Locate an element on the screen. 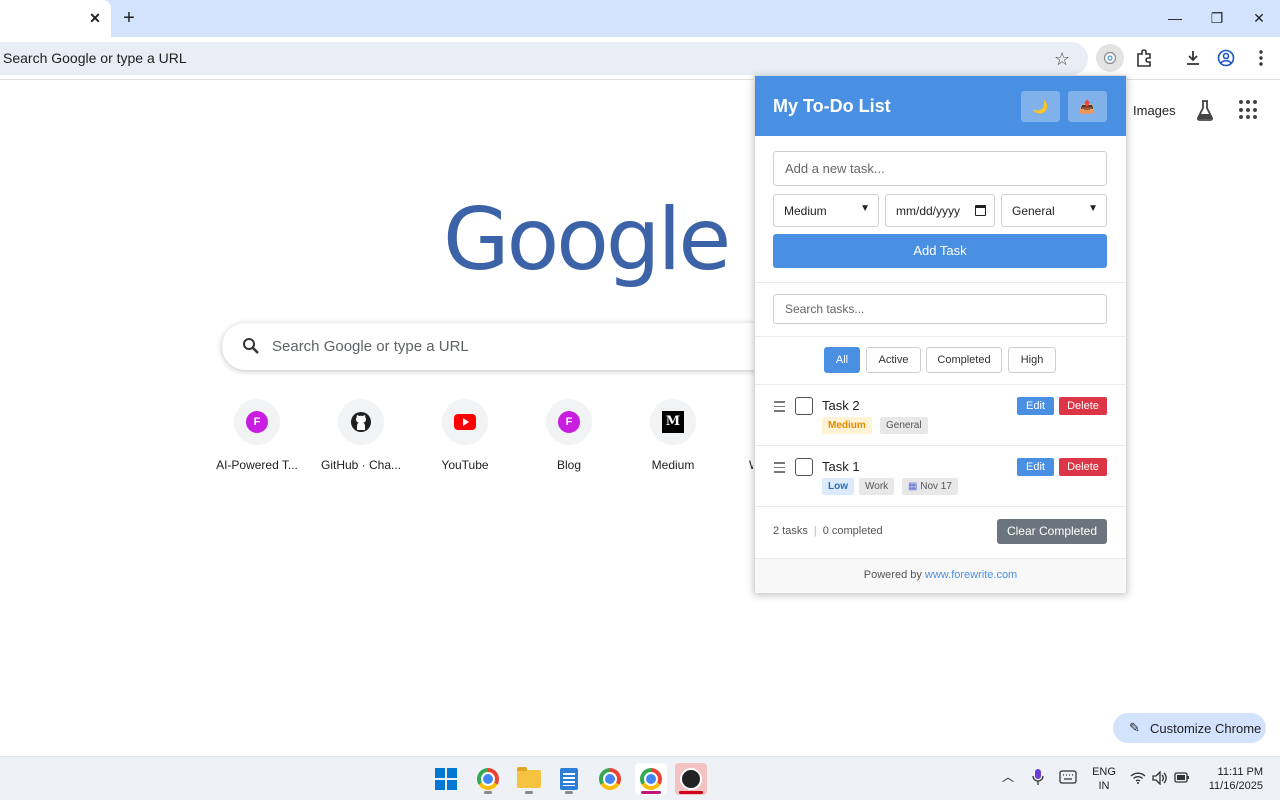 The height and width of the screenshot is (800, 1280). tab-close-icon: ✕ is located at coordinates (95, 18).